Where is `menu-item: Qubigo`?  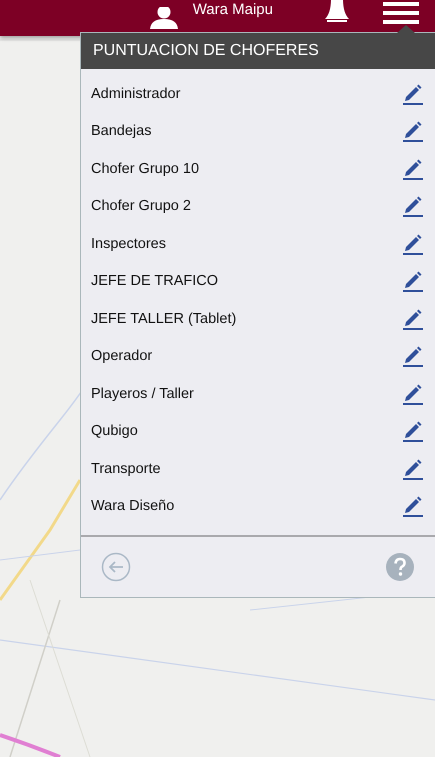 menu-item: Qubigo is located at coordinates (114, 431).